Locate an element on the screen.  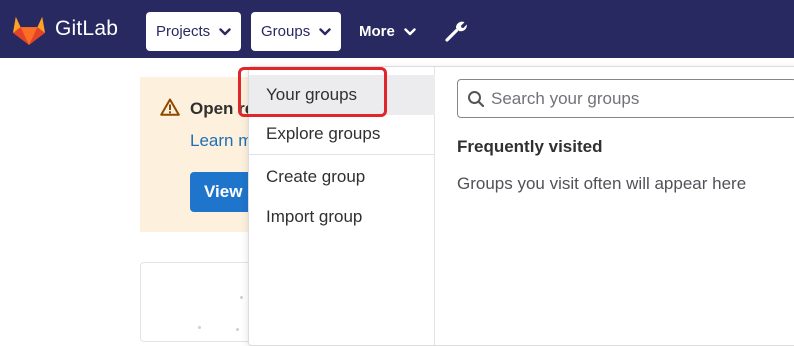
frequently-visited-empty-text: Groups you visit often will appear here is located at coordinates (602, 183).